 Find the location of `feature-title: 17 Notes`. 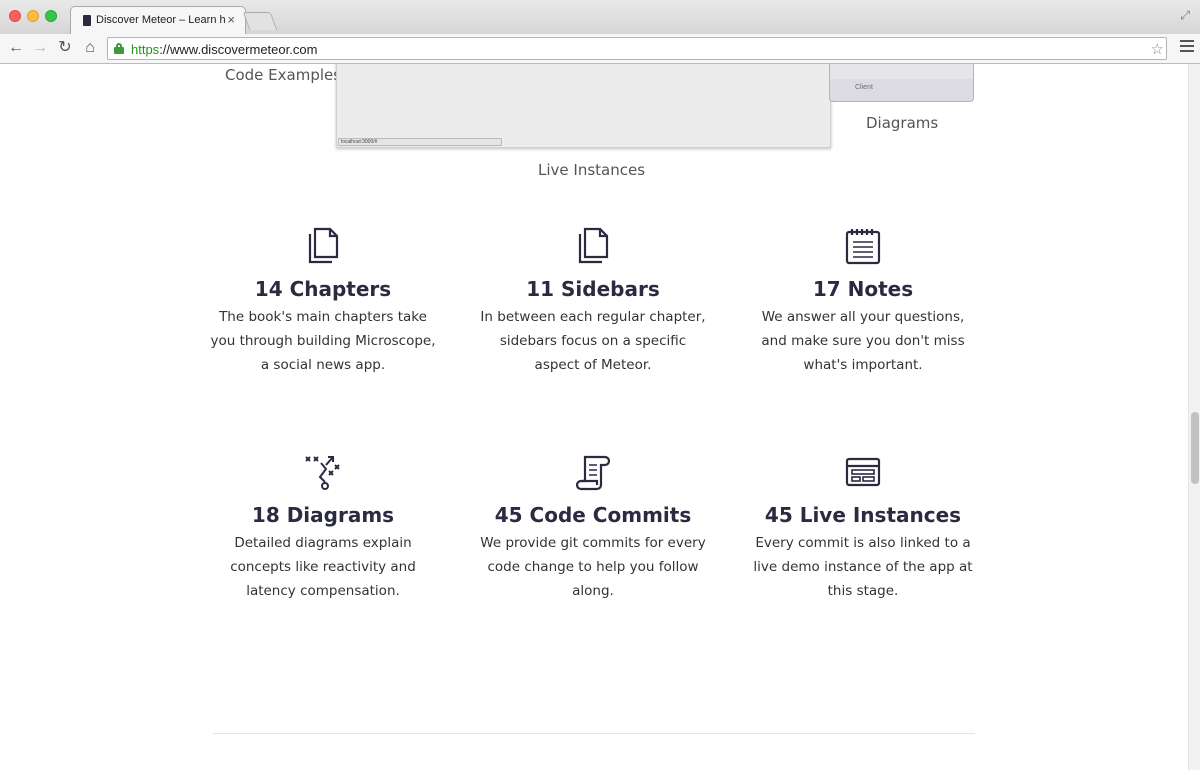

feature-title: 17 Notes is located at coordinates (863, 289).